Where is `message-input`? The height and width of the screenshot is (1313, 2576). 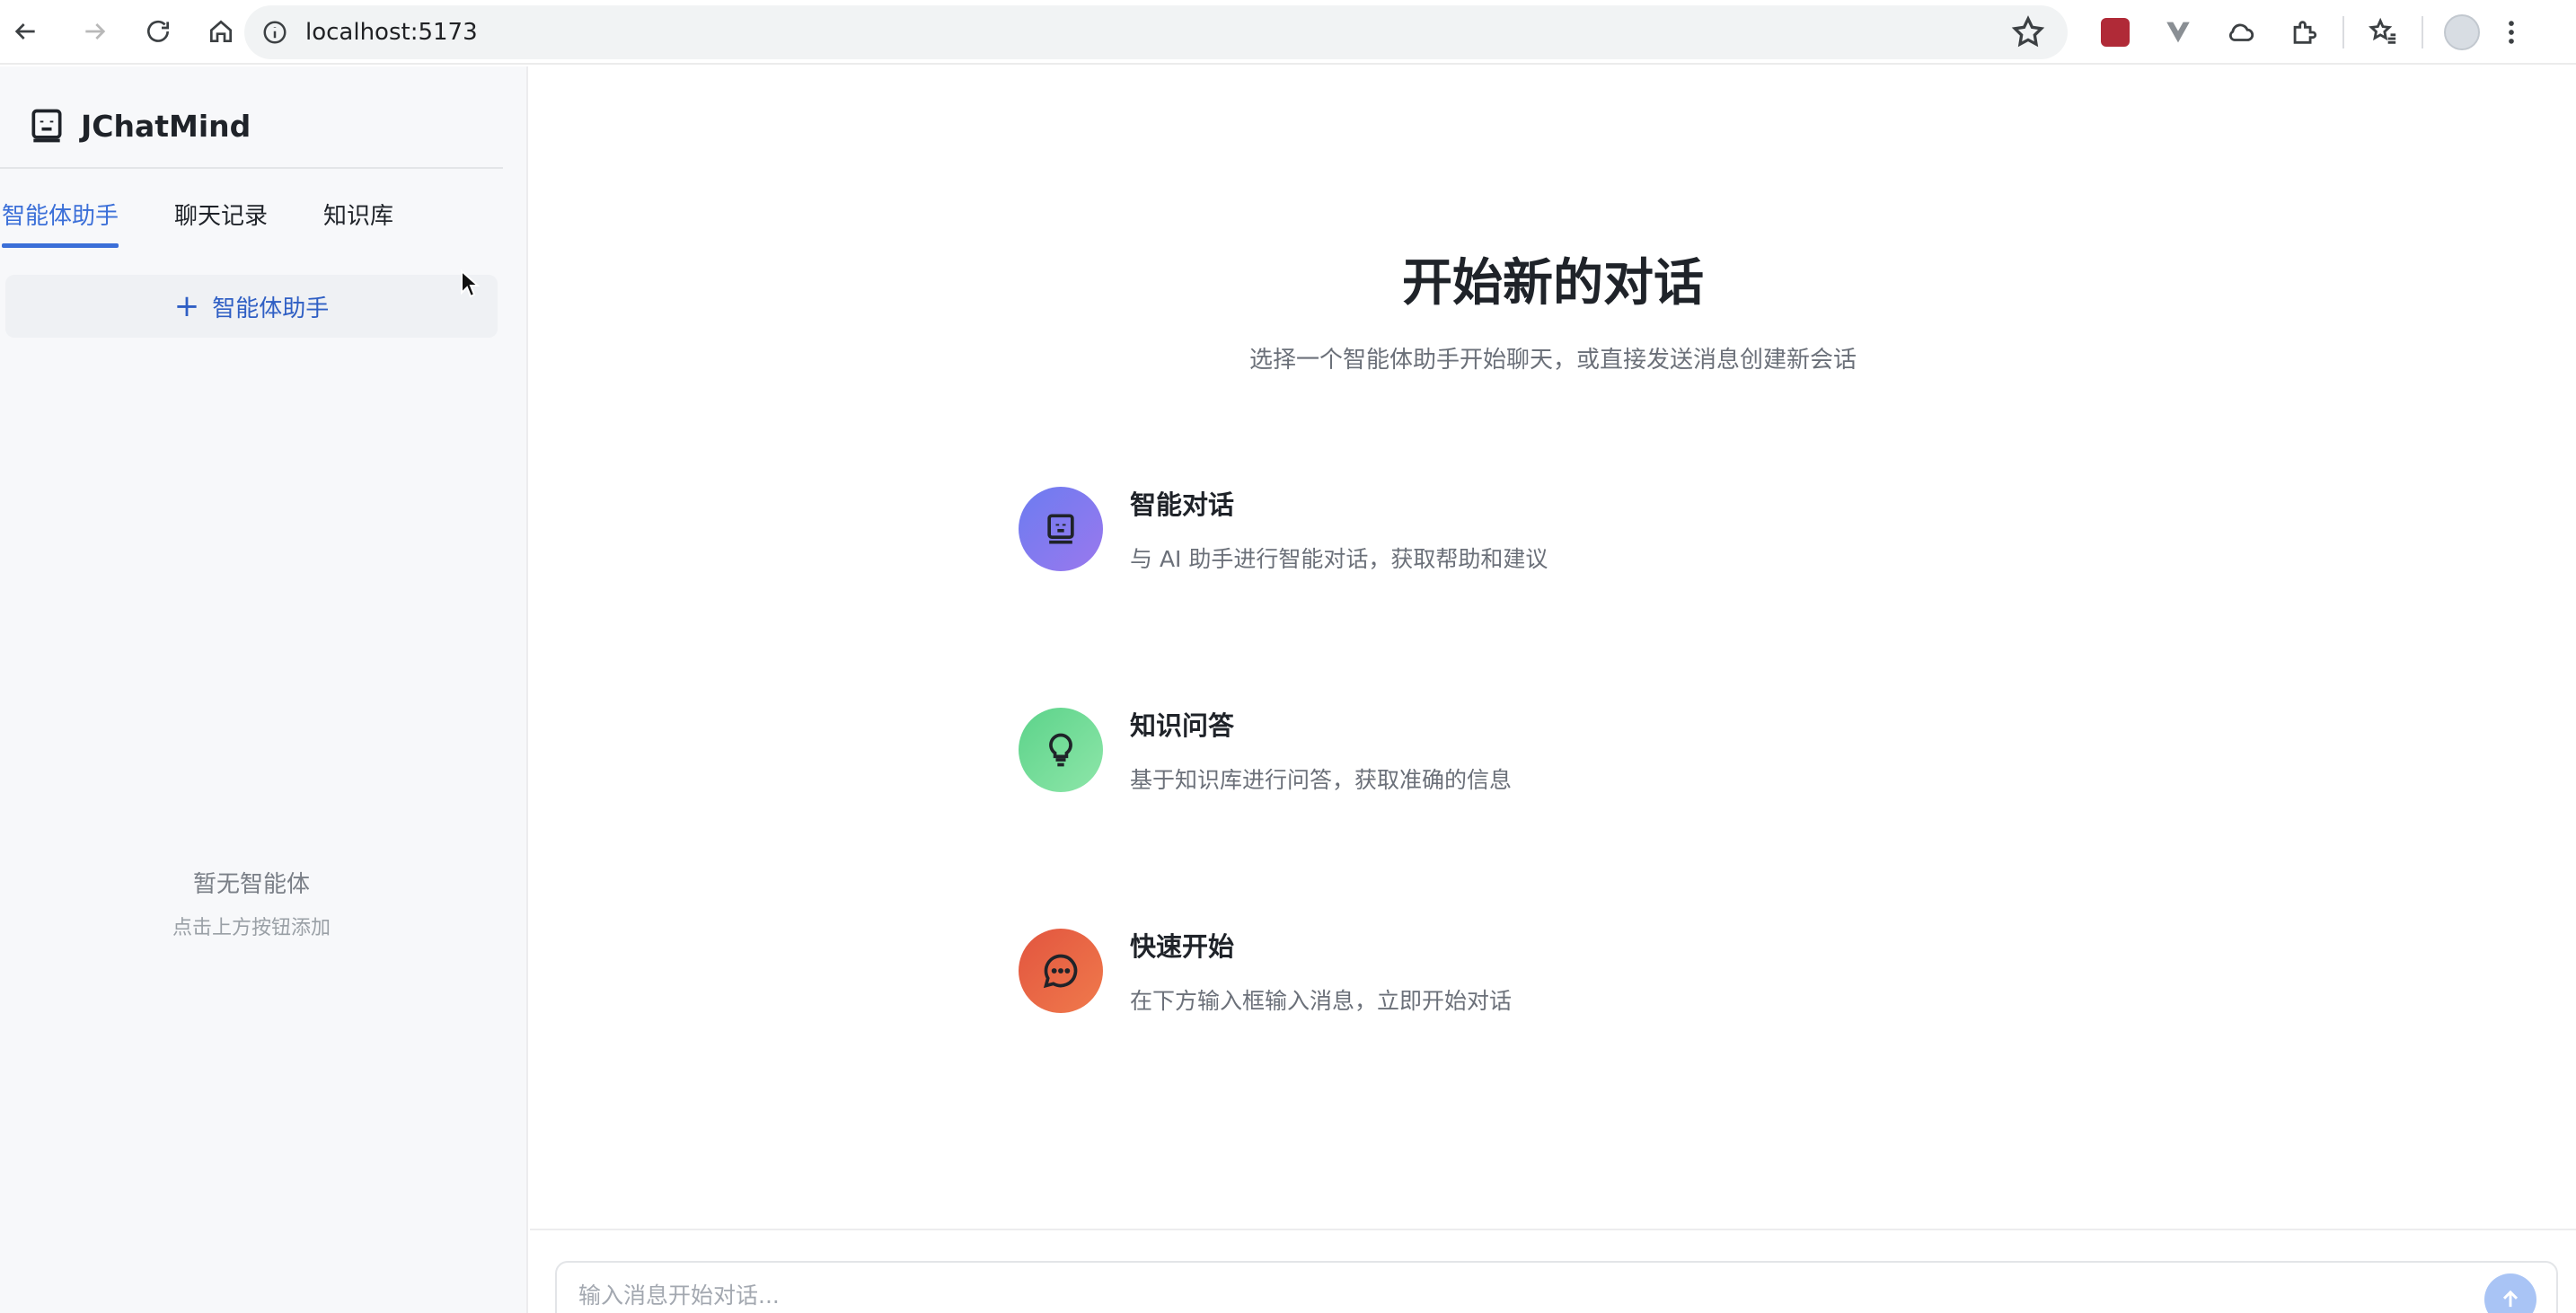
message-input is located at coordinates (1476, 1294).